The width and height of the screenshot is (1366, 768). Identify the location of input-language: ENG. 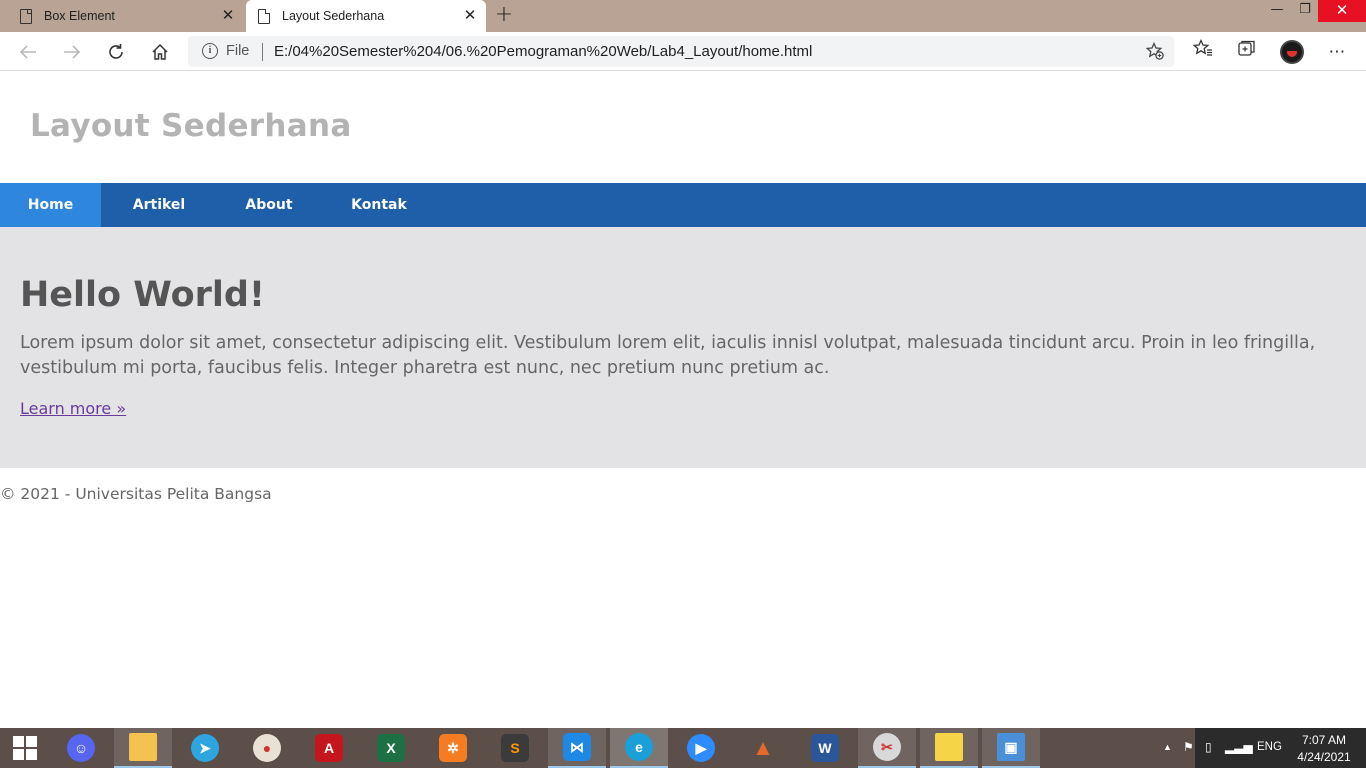
(1269, 747).